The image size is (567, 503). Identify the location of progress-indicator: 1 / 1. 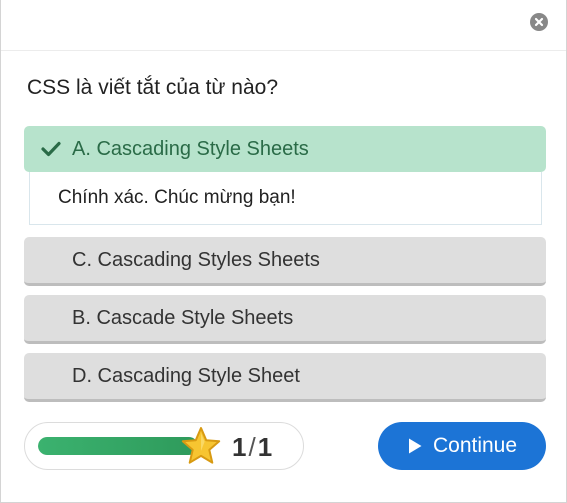
(164, 446).